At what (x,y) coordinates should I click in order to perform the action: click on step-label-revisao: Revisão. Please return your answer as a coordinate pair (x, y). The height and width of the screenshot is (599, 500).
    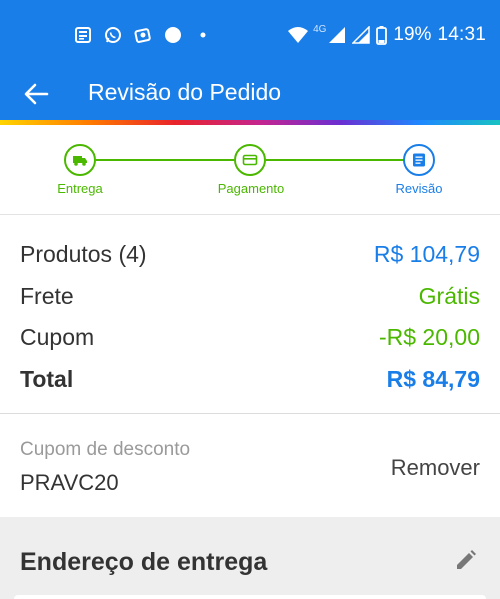
    Looking at the image, I should click on (419, 188).